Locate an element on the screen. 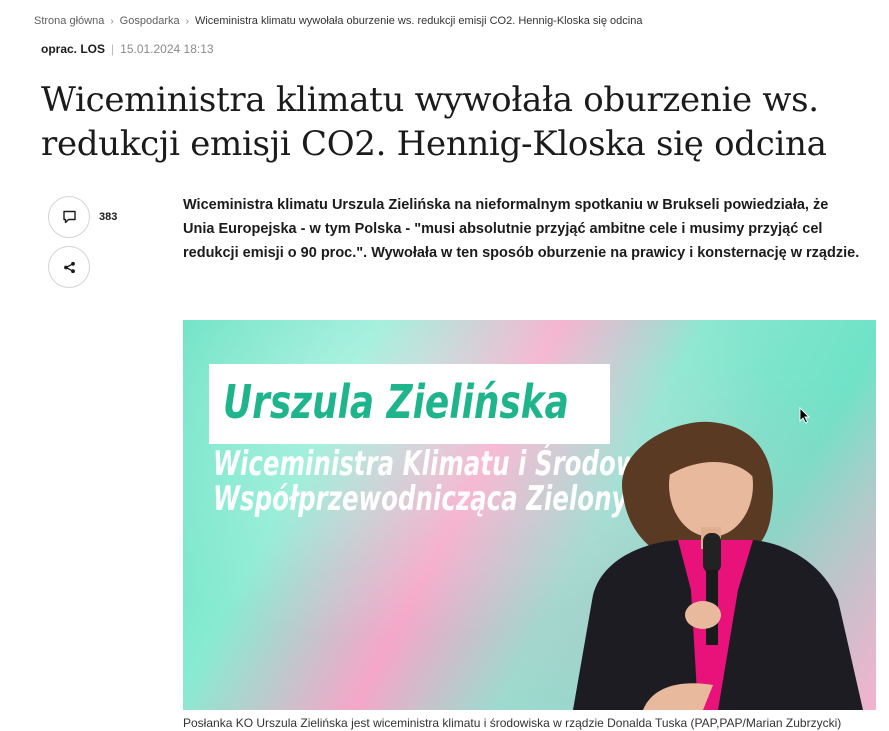 The width and height of the screenshot is (889, 731). breadcrumb-section-link: Gospodarka is located at coordinates (150, 21).